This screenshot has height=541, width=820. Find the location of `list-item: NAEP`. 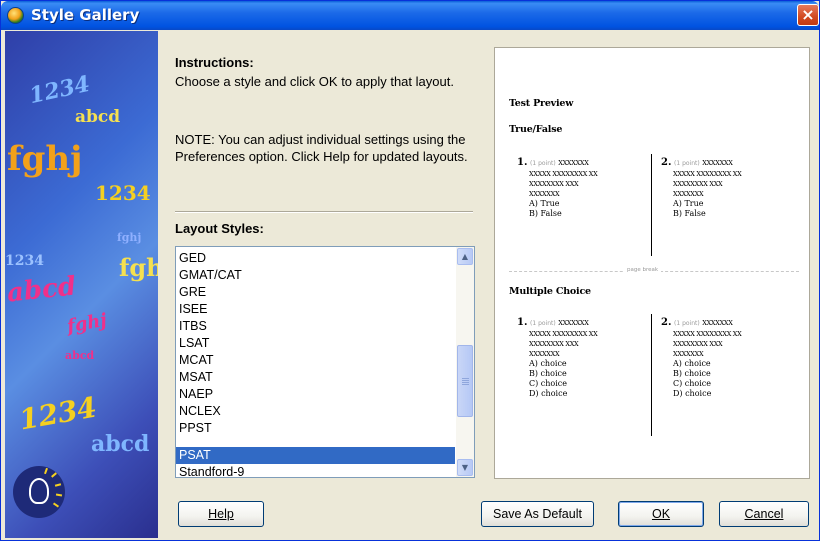

list-item: NAEP is located at coordinates (315, 394).